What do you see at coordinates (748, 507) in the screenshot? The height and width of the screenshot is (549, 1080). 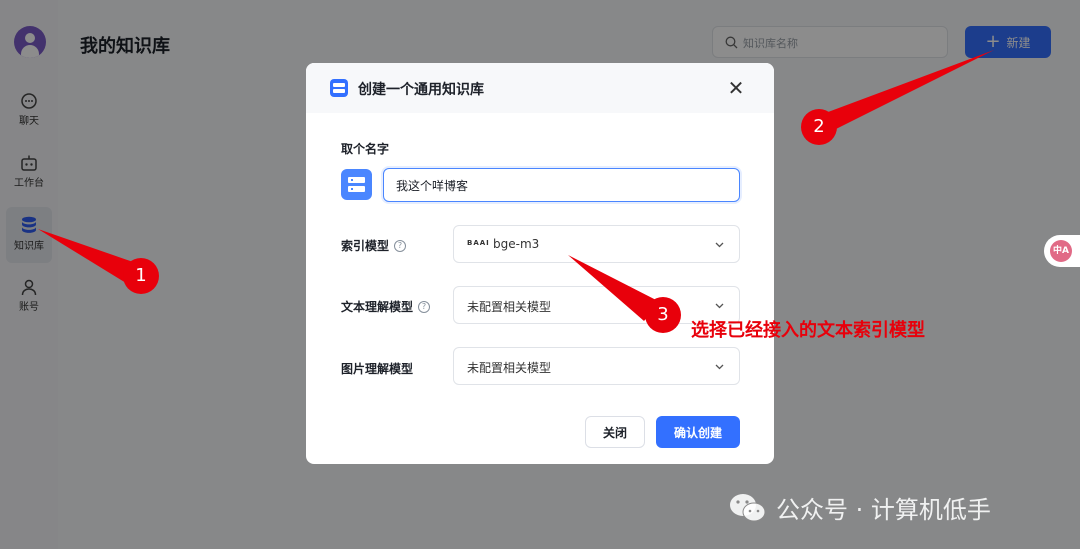 I see `wechat-icon` at bounding box center [748, 507].